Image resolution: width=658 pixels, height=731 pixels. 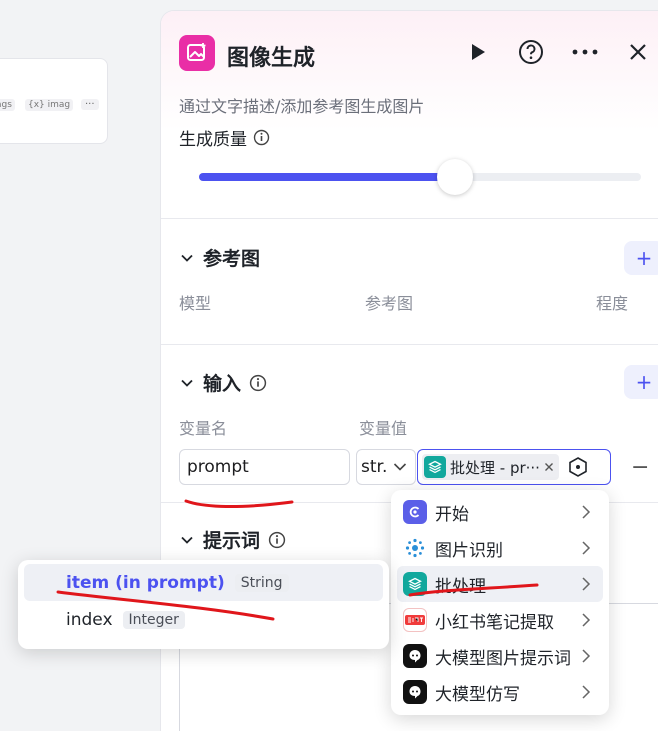 I want to click on more-icon, so click(x=585, y=52).